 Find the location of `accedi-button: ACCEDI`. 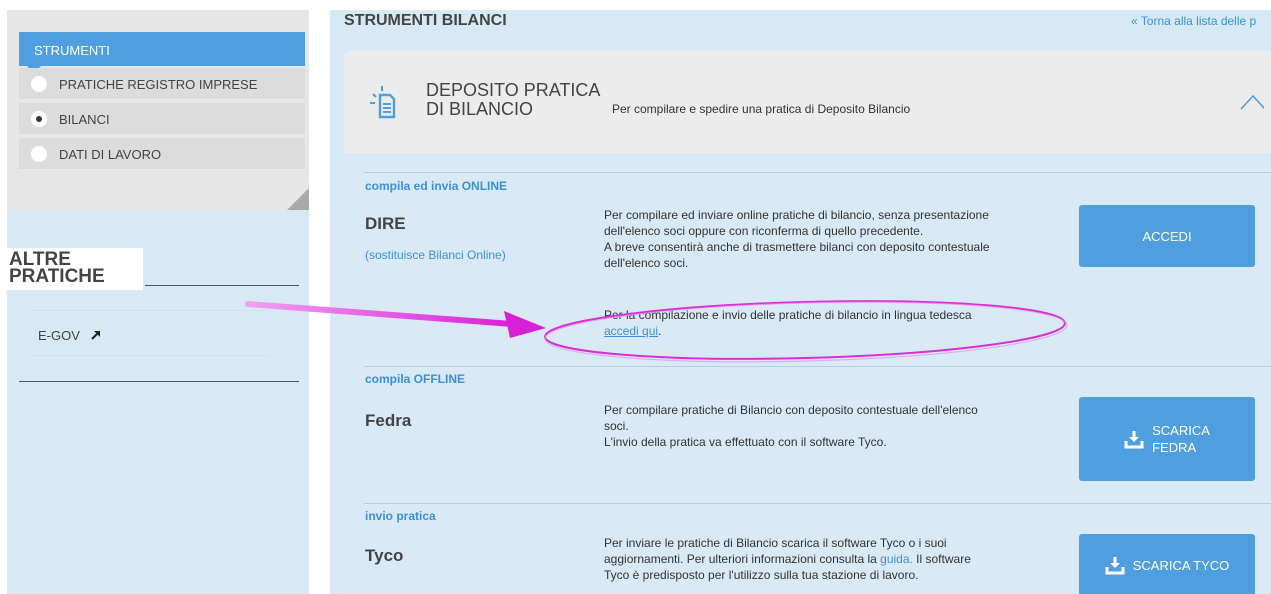

accedi-button: ACCEDI is located at coordinates (1167, 236).